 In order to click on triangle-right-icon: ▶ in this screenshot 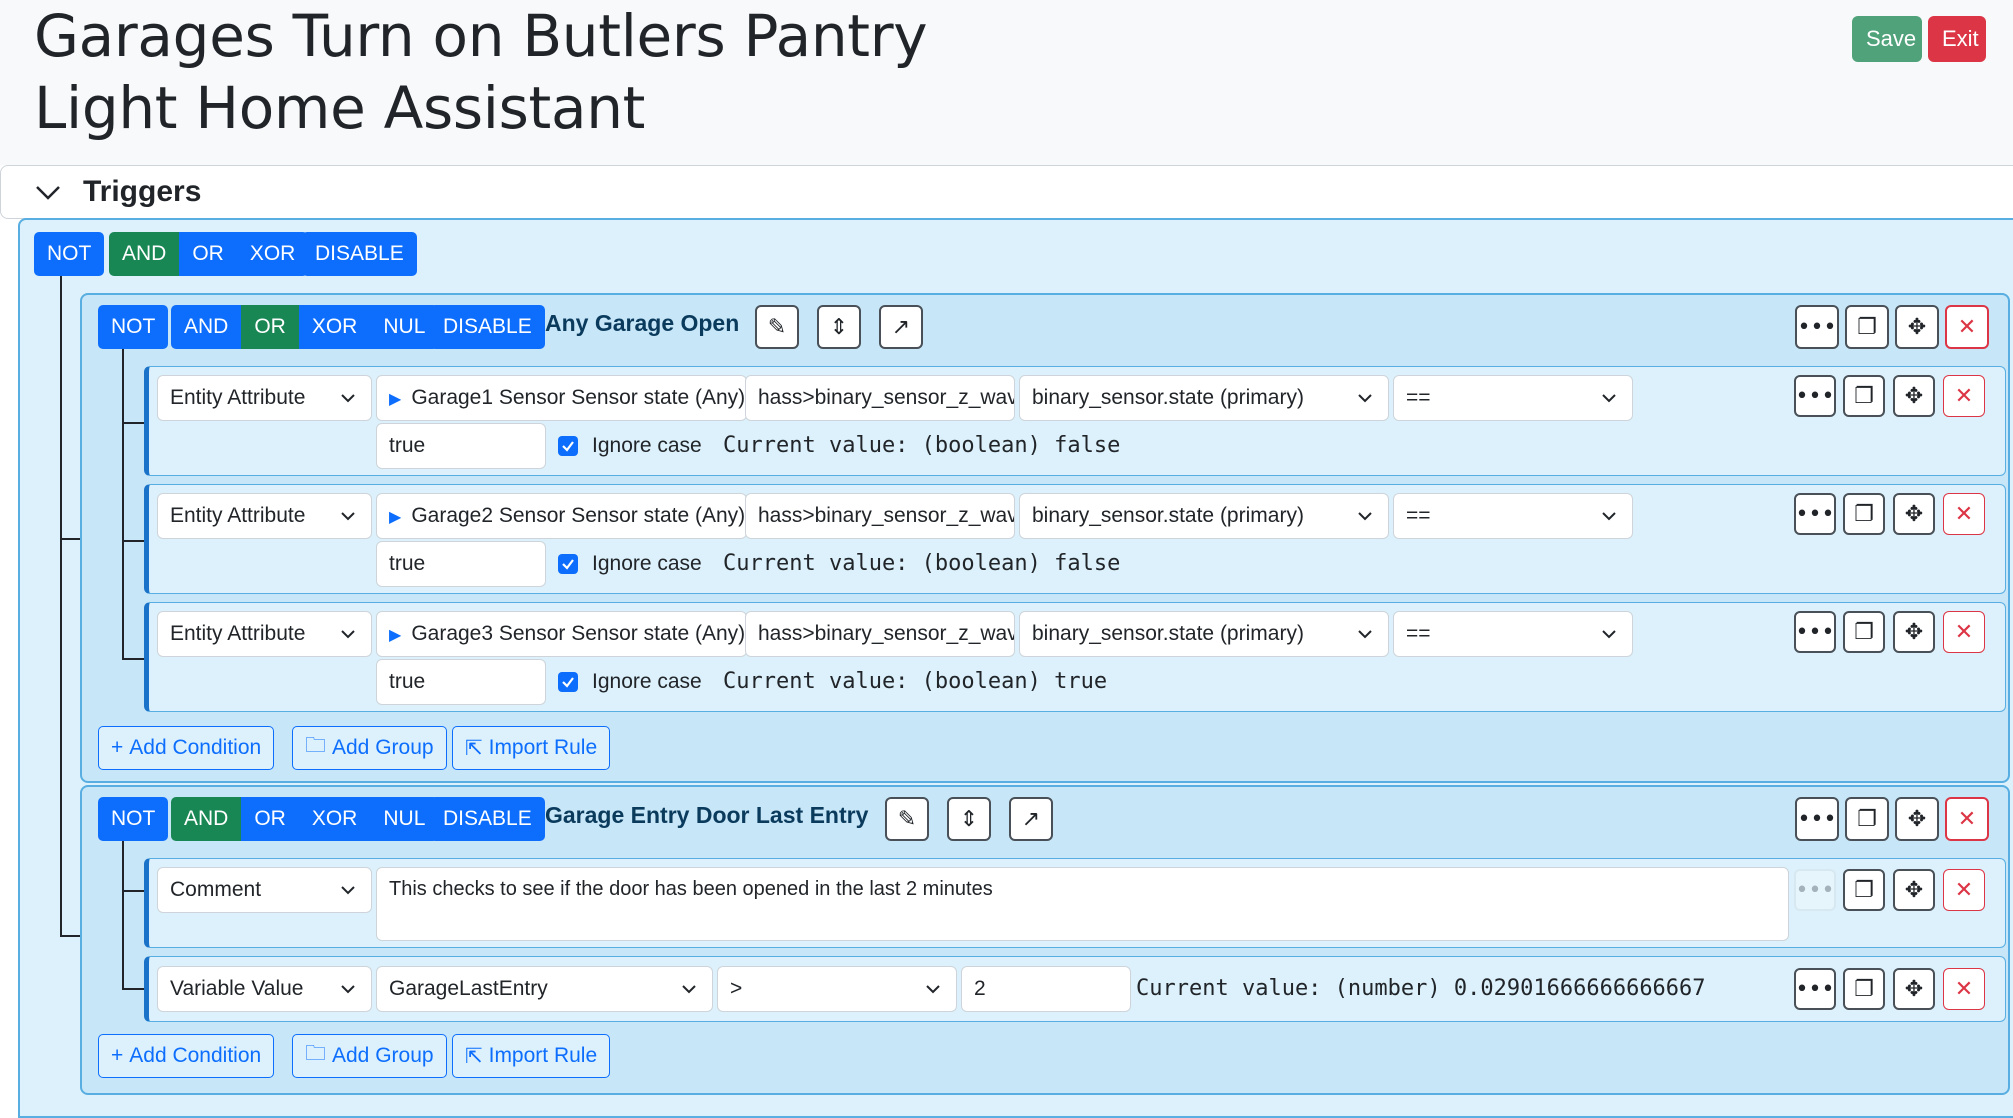, I will do `click(395, 635)`.